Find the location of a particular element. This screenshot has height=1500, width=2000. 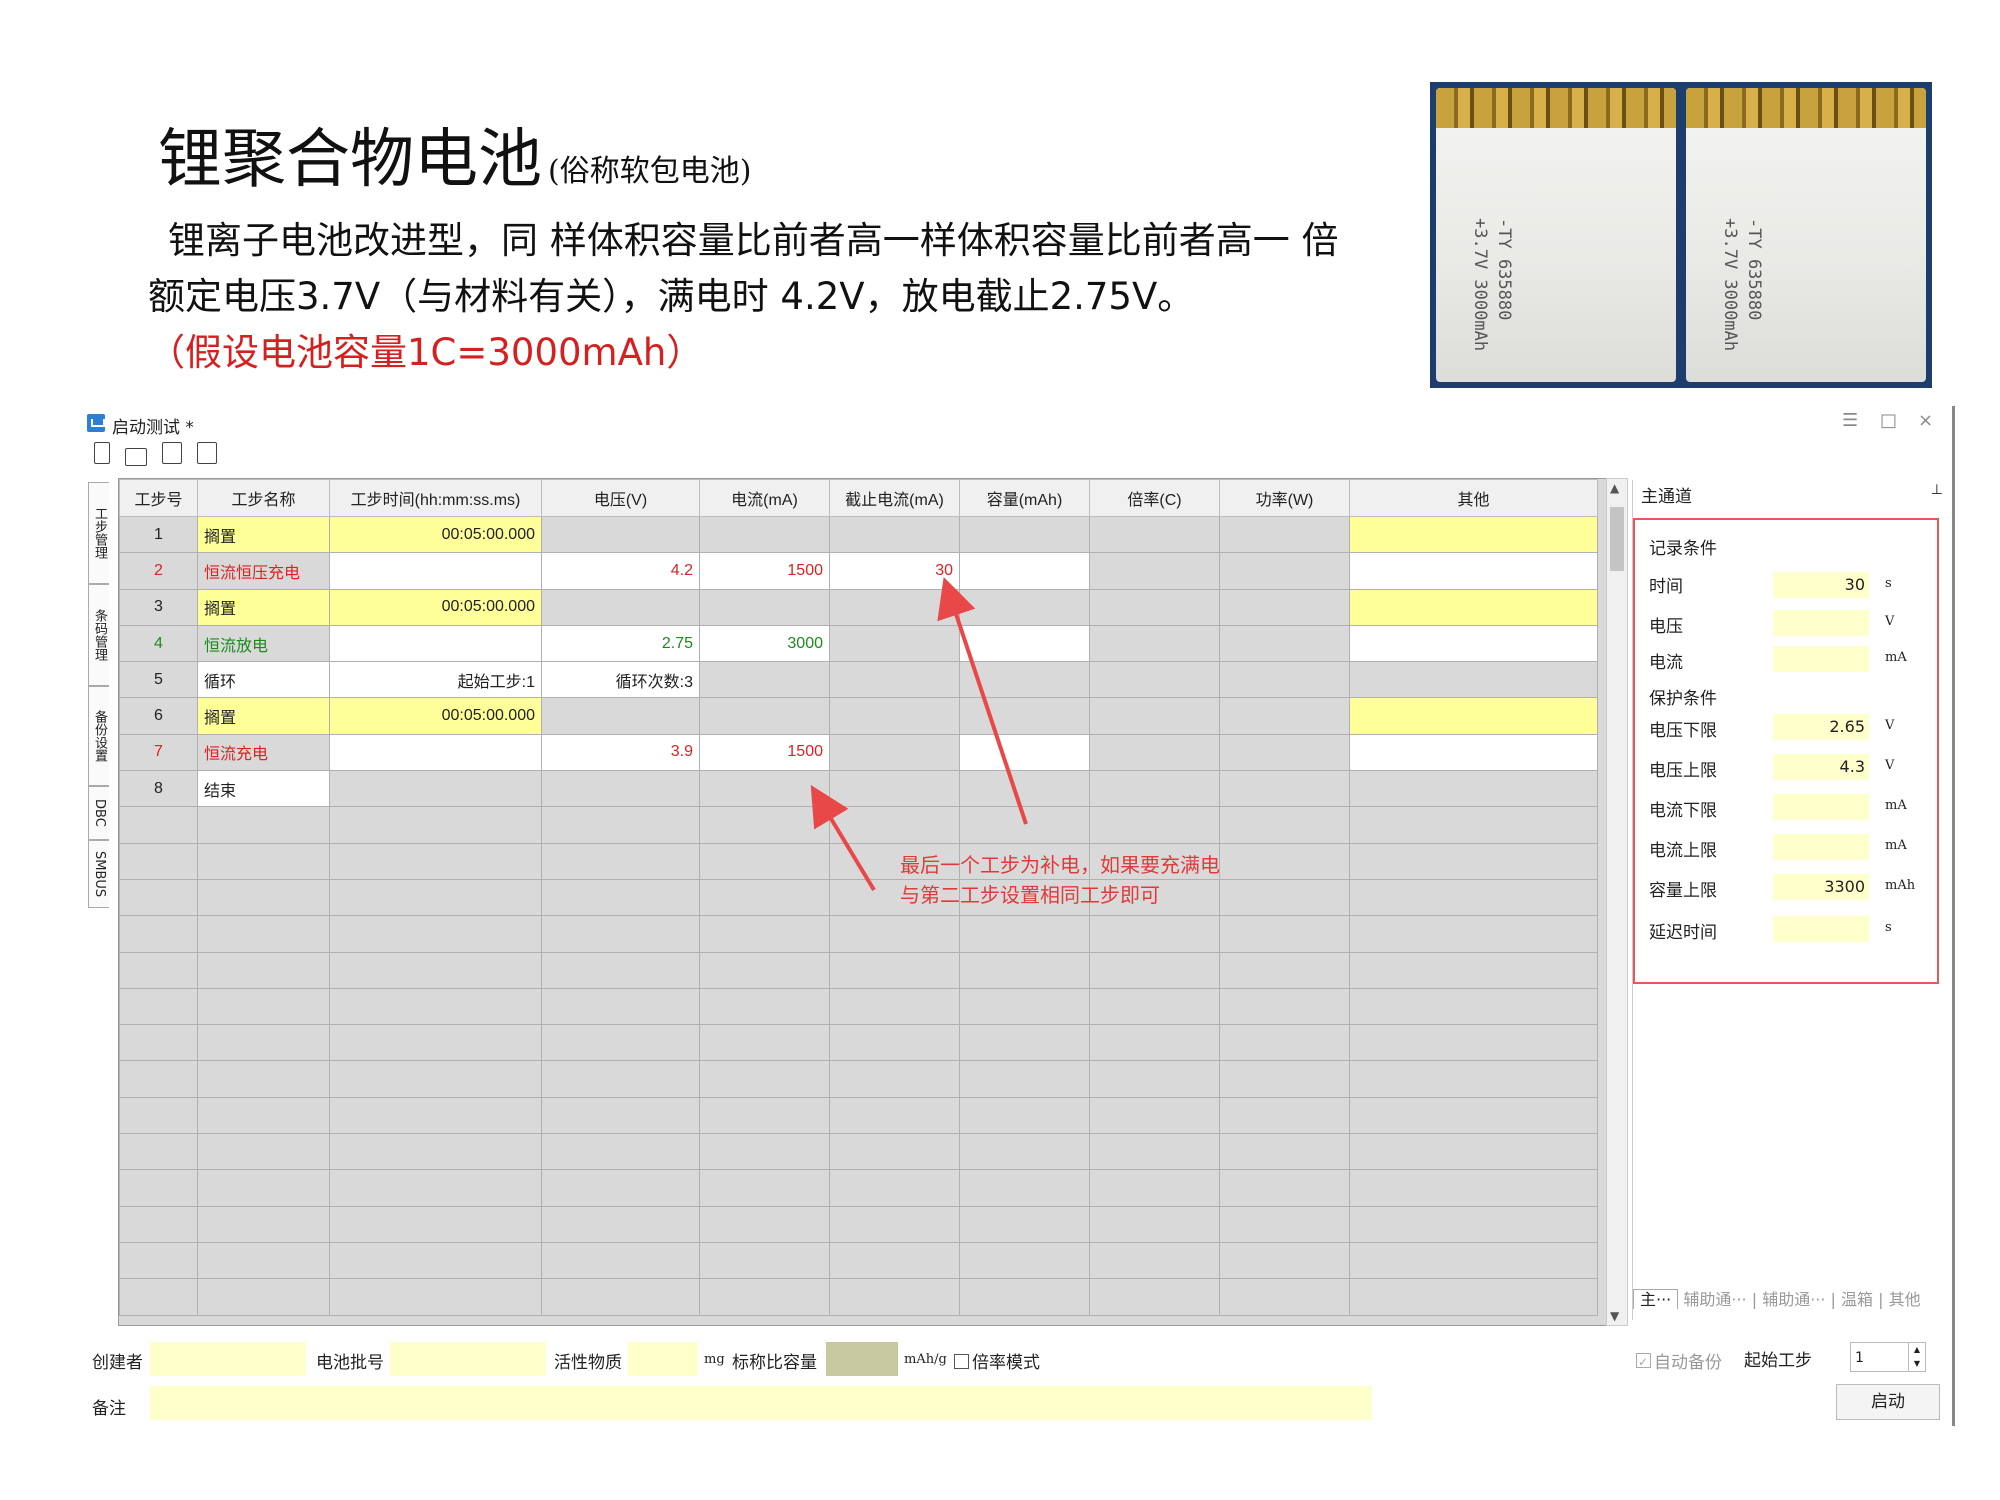

tab-aux-2: 辅助通··· is located at coordinates (1793, 1299).